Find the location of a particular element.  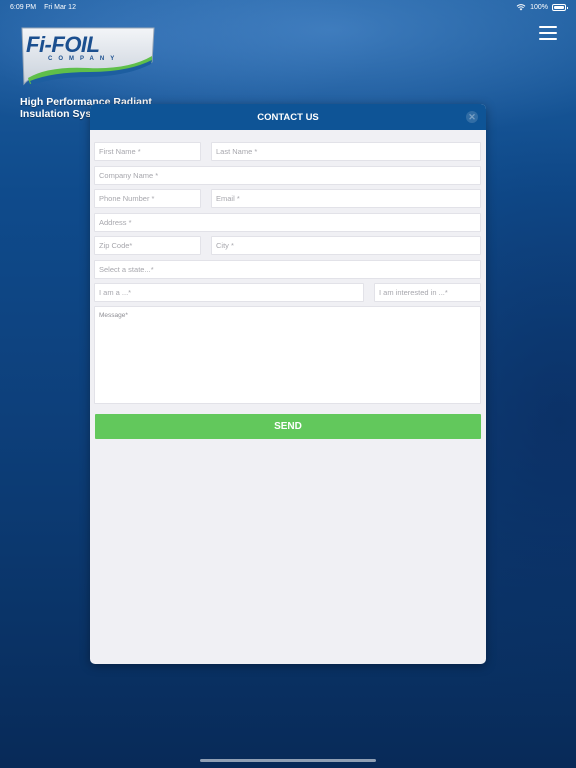

phone-number-input: Phone Number * is located at coordinates (147, 198).